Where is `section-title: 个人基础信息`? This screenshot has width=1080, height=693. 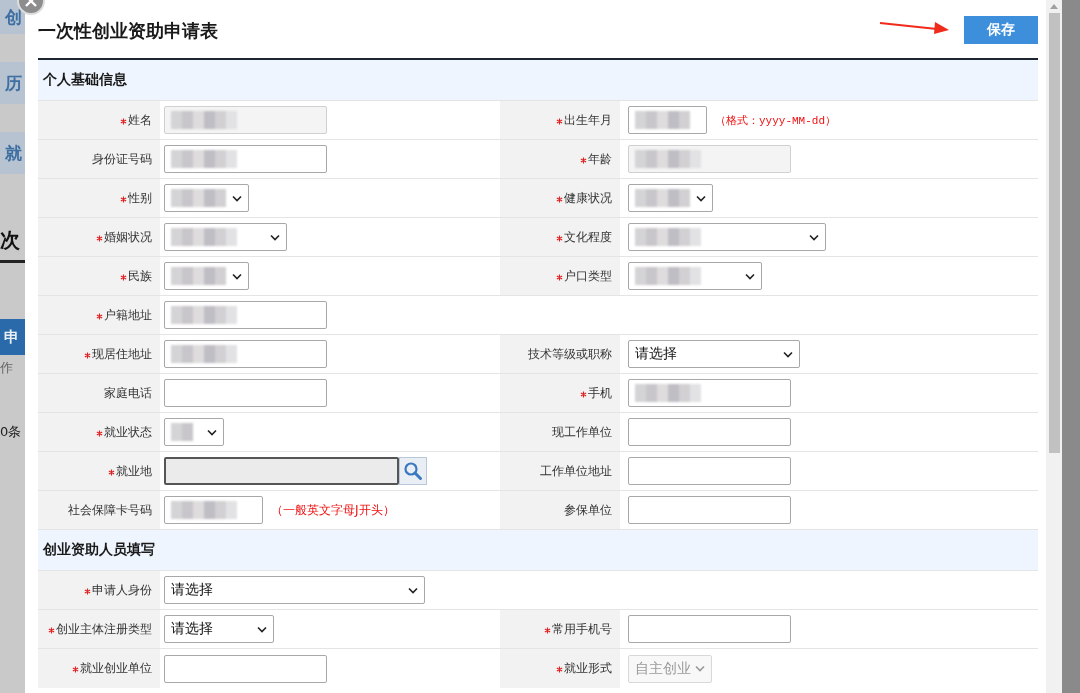 section-title: 个人基础信息 is located at coordinates (85, 80).